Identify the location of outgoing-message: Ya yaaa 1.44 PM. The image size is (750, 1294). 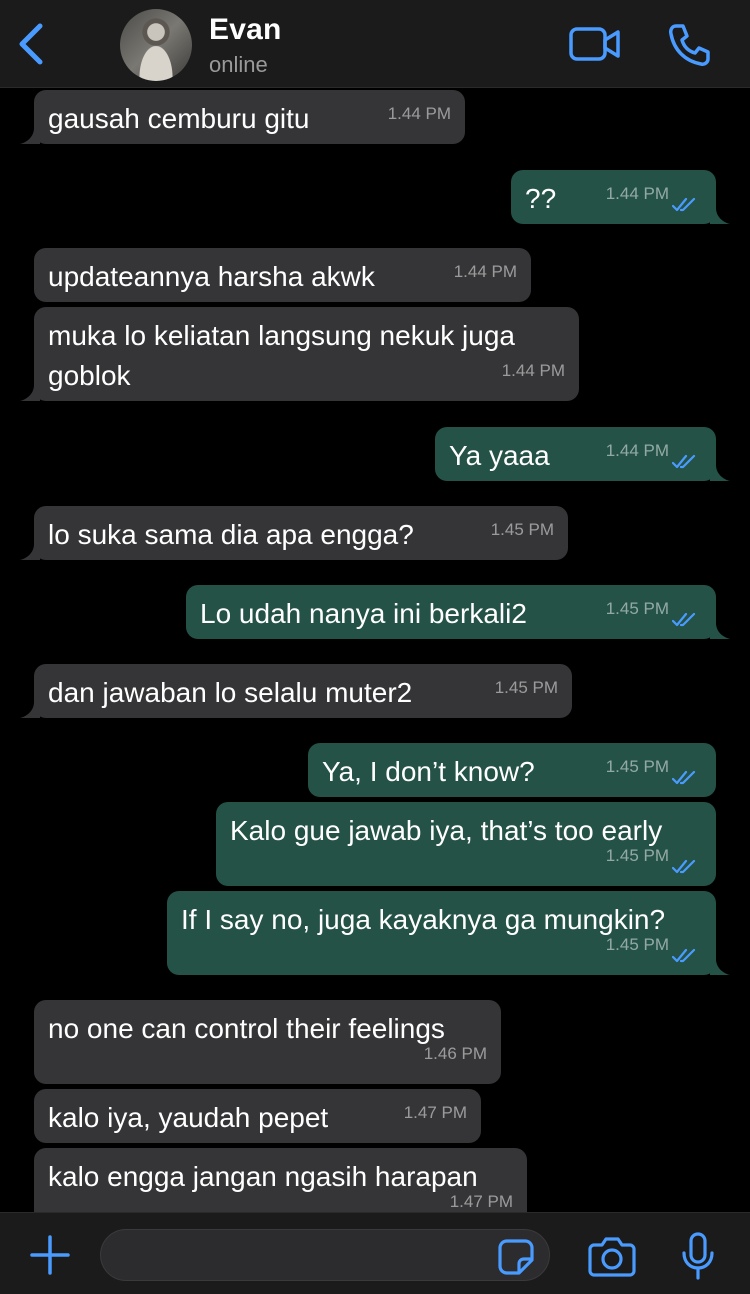
(582, 454).